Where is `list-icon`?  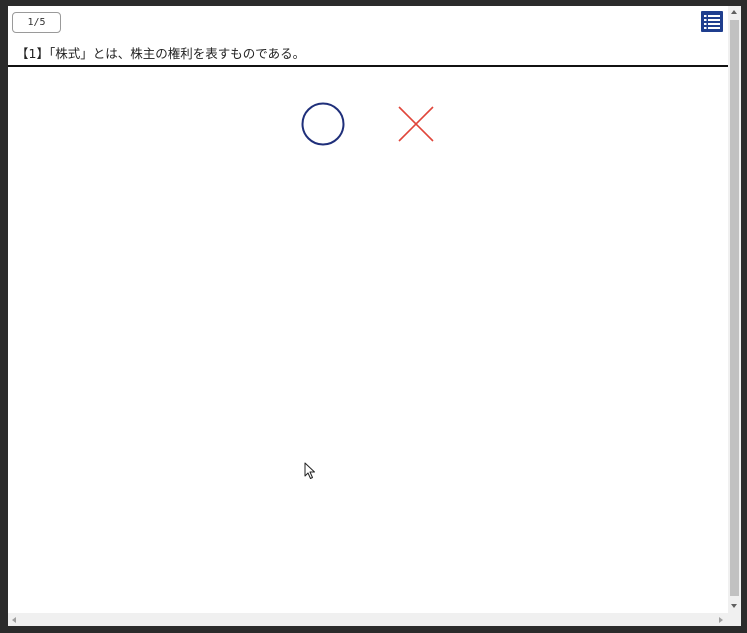 list-icon is located at coordinates (712, 22).